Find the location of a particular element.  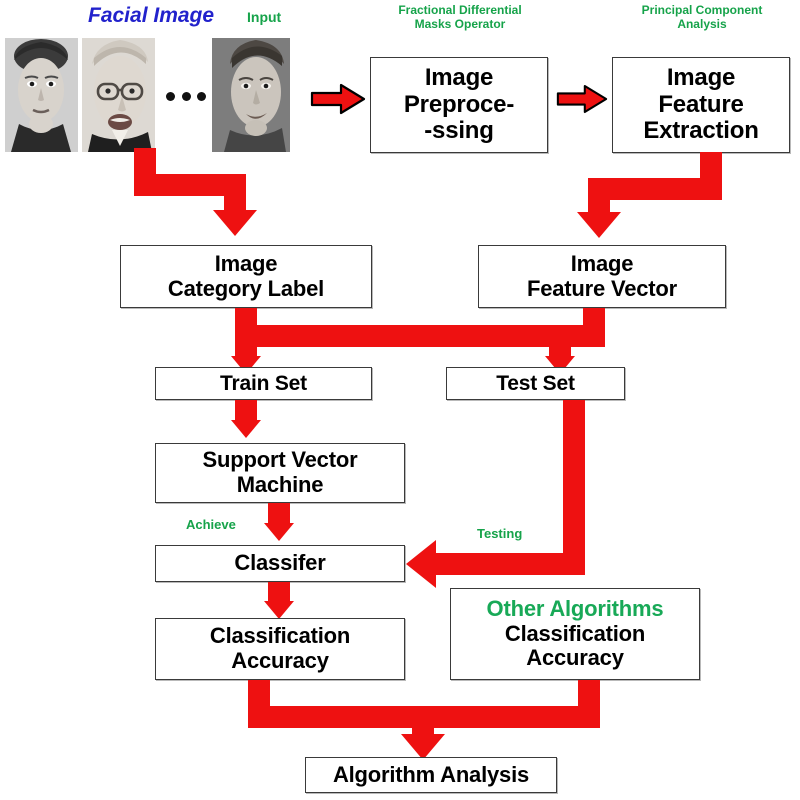

connector-extraction-to-vector-drop is located at coordinates (599, 196).